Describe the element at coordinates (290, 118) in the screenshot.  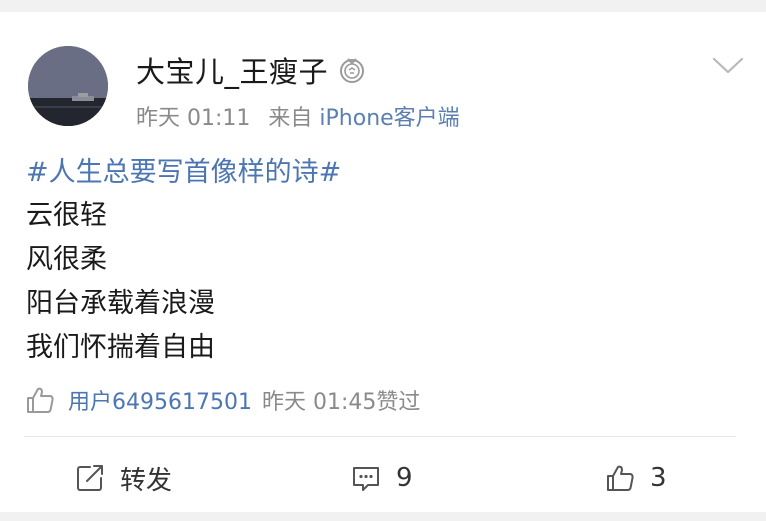
I see `source-prefix: 来自` at that location.